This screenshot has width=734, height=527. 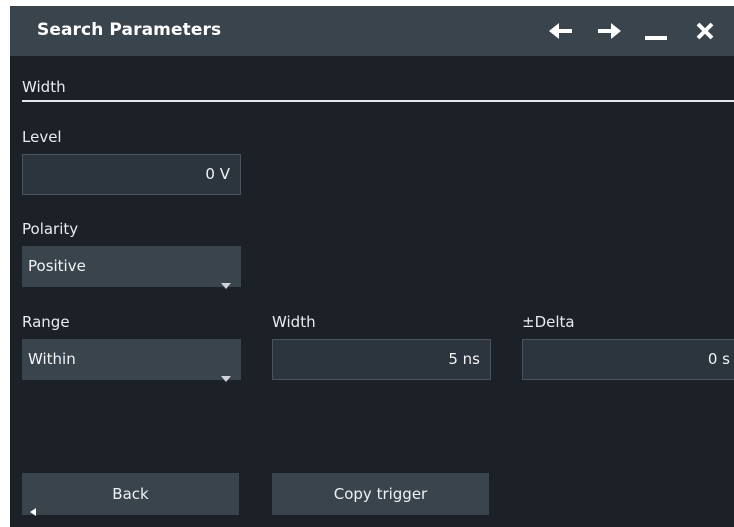 What do you see at coordinates (131, 360) in the screenshot?
I see `range-select: Within` at bounding box center [131, 360].